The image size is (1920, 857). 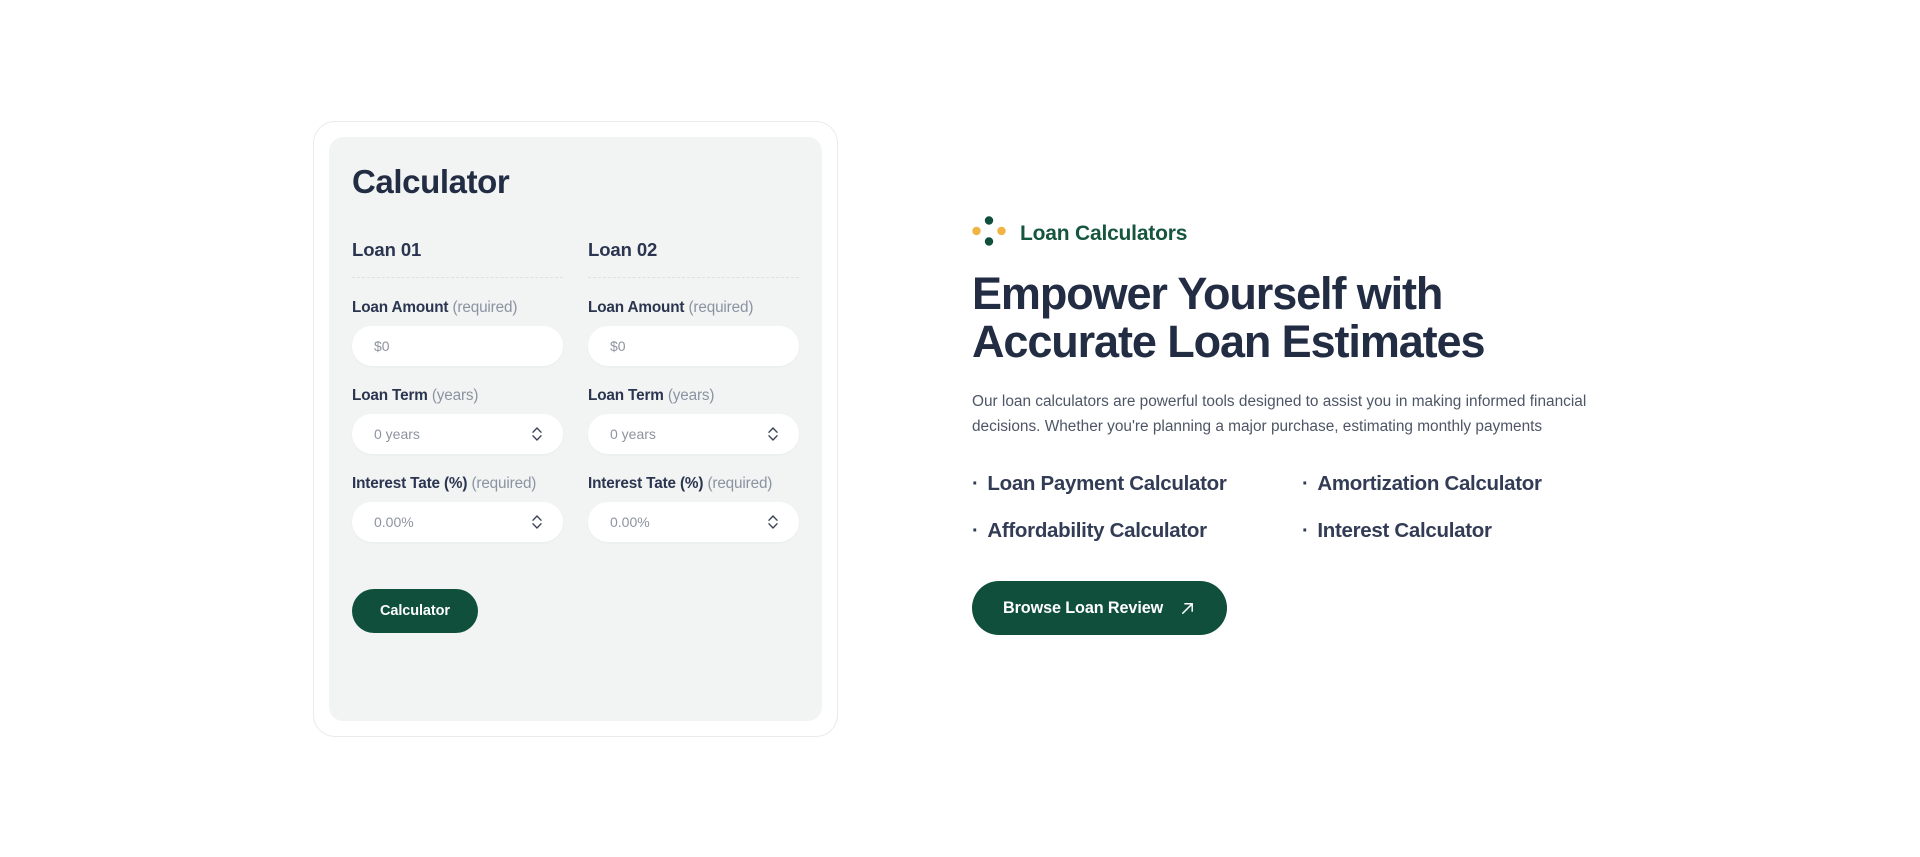 I want to click on list-item: · Loan Payment Calculator, so click(x=1137, y=484).